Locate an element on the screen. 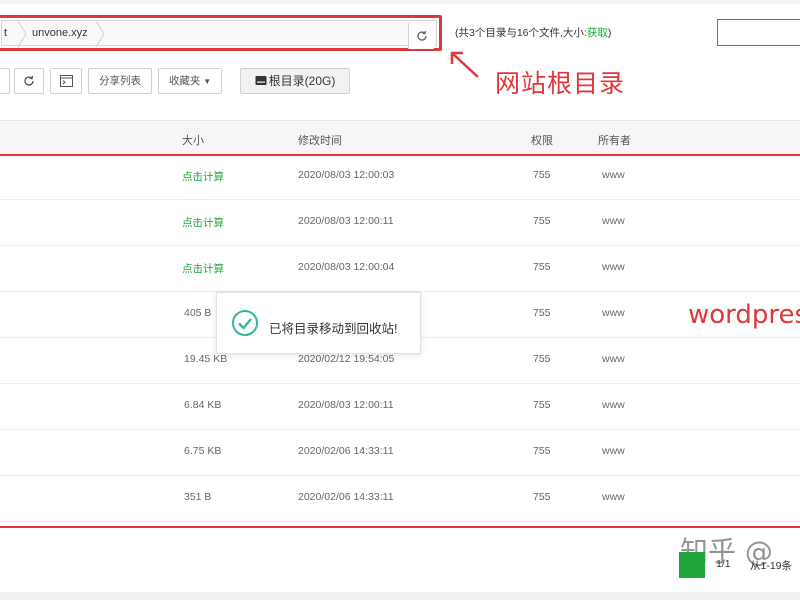 The height and width of the screenshot is (600, 800). favorites-dropdown: 收藏夹 ▼ is located at coordinates (190, 81).